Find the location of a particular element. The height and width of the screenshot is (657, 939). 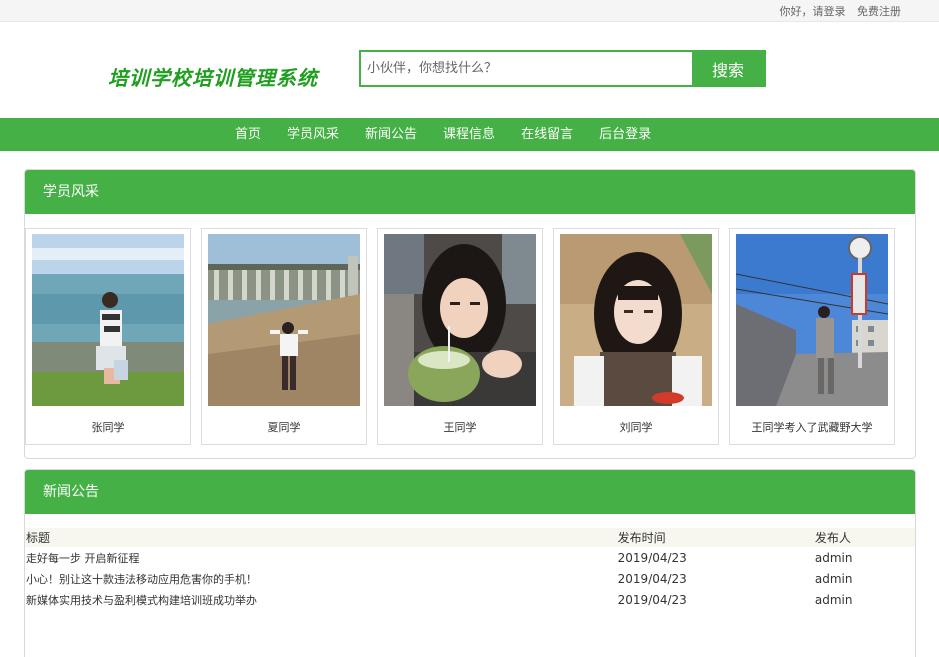

student-name: 刘同学 is located at coordinates (636, 427).